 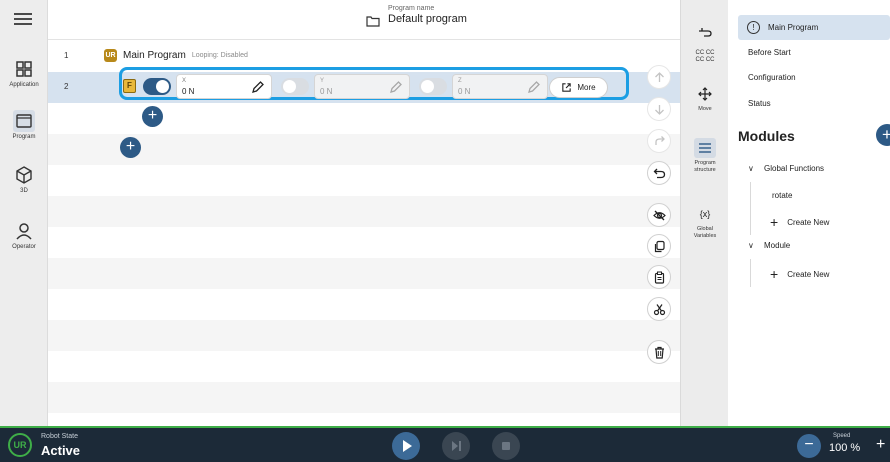 I want to click on create-new-module-button: + Create New, so click(x=799, y=274).